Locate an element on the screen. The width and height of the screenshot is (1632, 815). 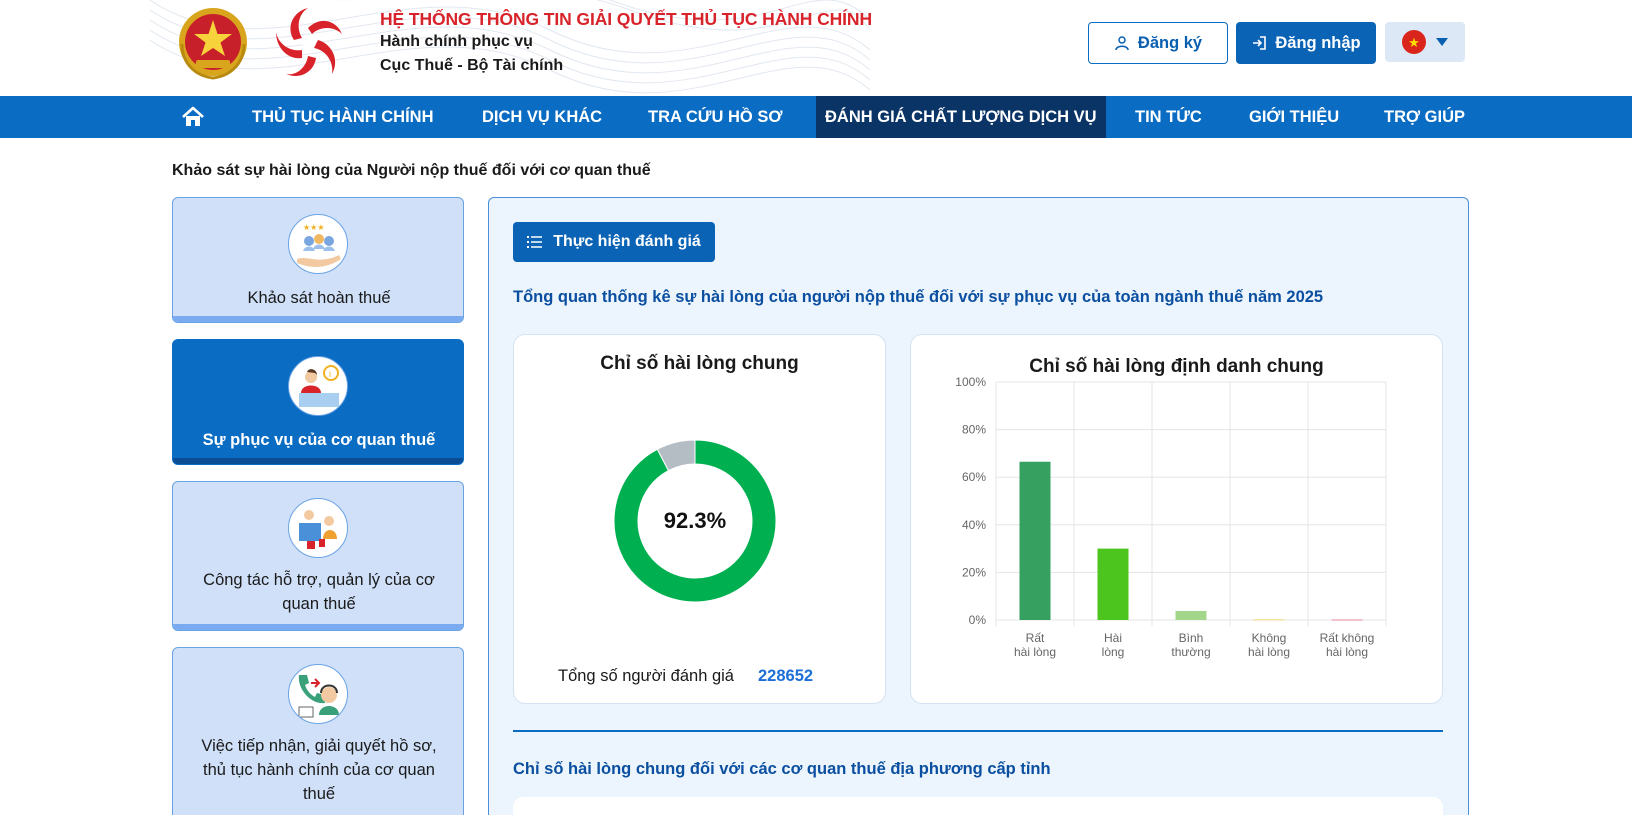
home-icon is located at coordinates (193, 117).